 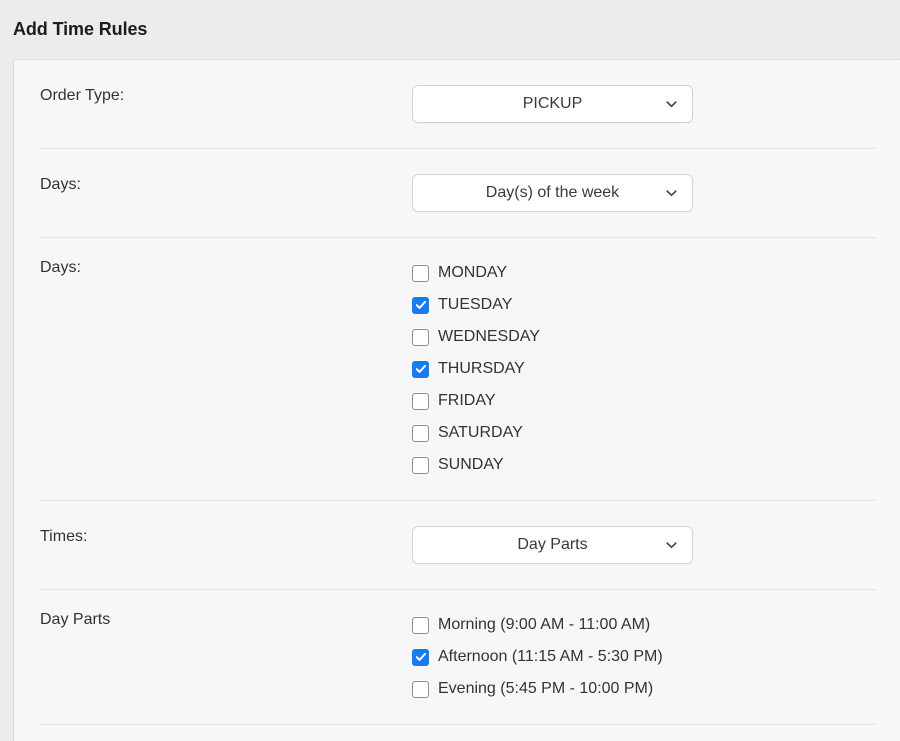 I want to click on times-control: Day Parts, so click(x=643, y=545).